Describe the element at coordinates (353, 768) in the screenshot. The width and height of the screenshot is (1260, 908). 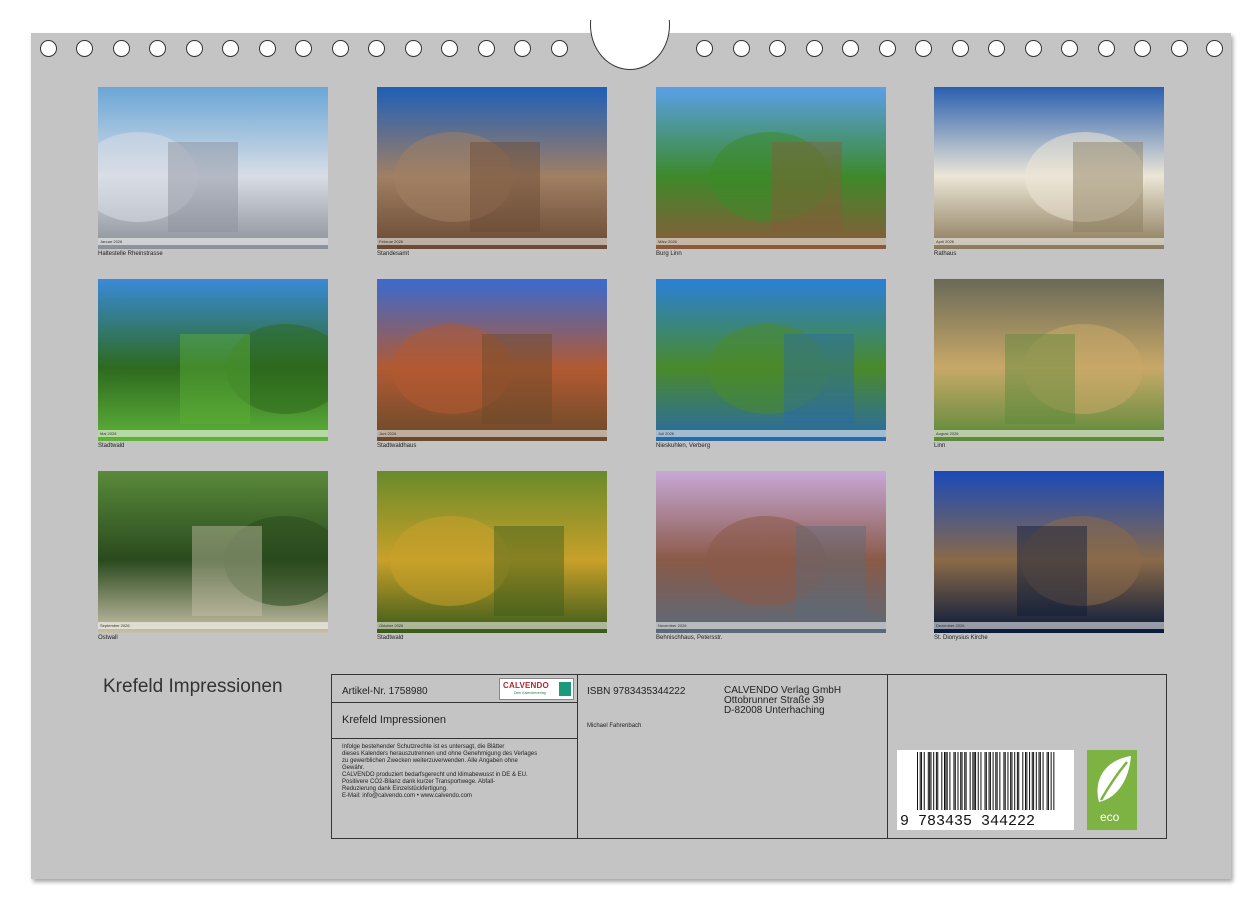
I see `legal-line: Gewähr.` at that location.